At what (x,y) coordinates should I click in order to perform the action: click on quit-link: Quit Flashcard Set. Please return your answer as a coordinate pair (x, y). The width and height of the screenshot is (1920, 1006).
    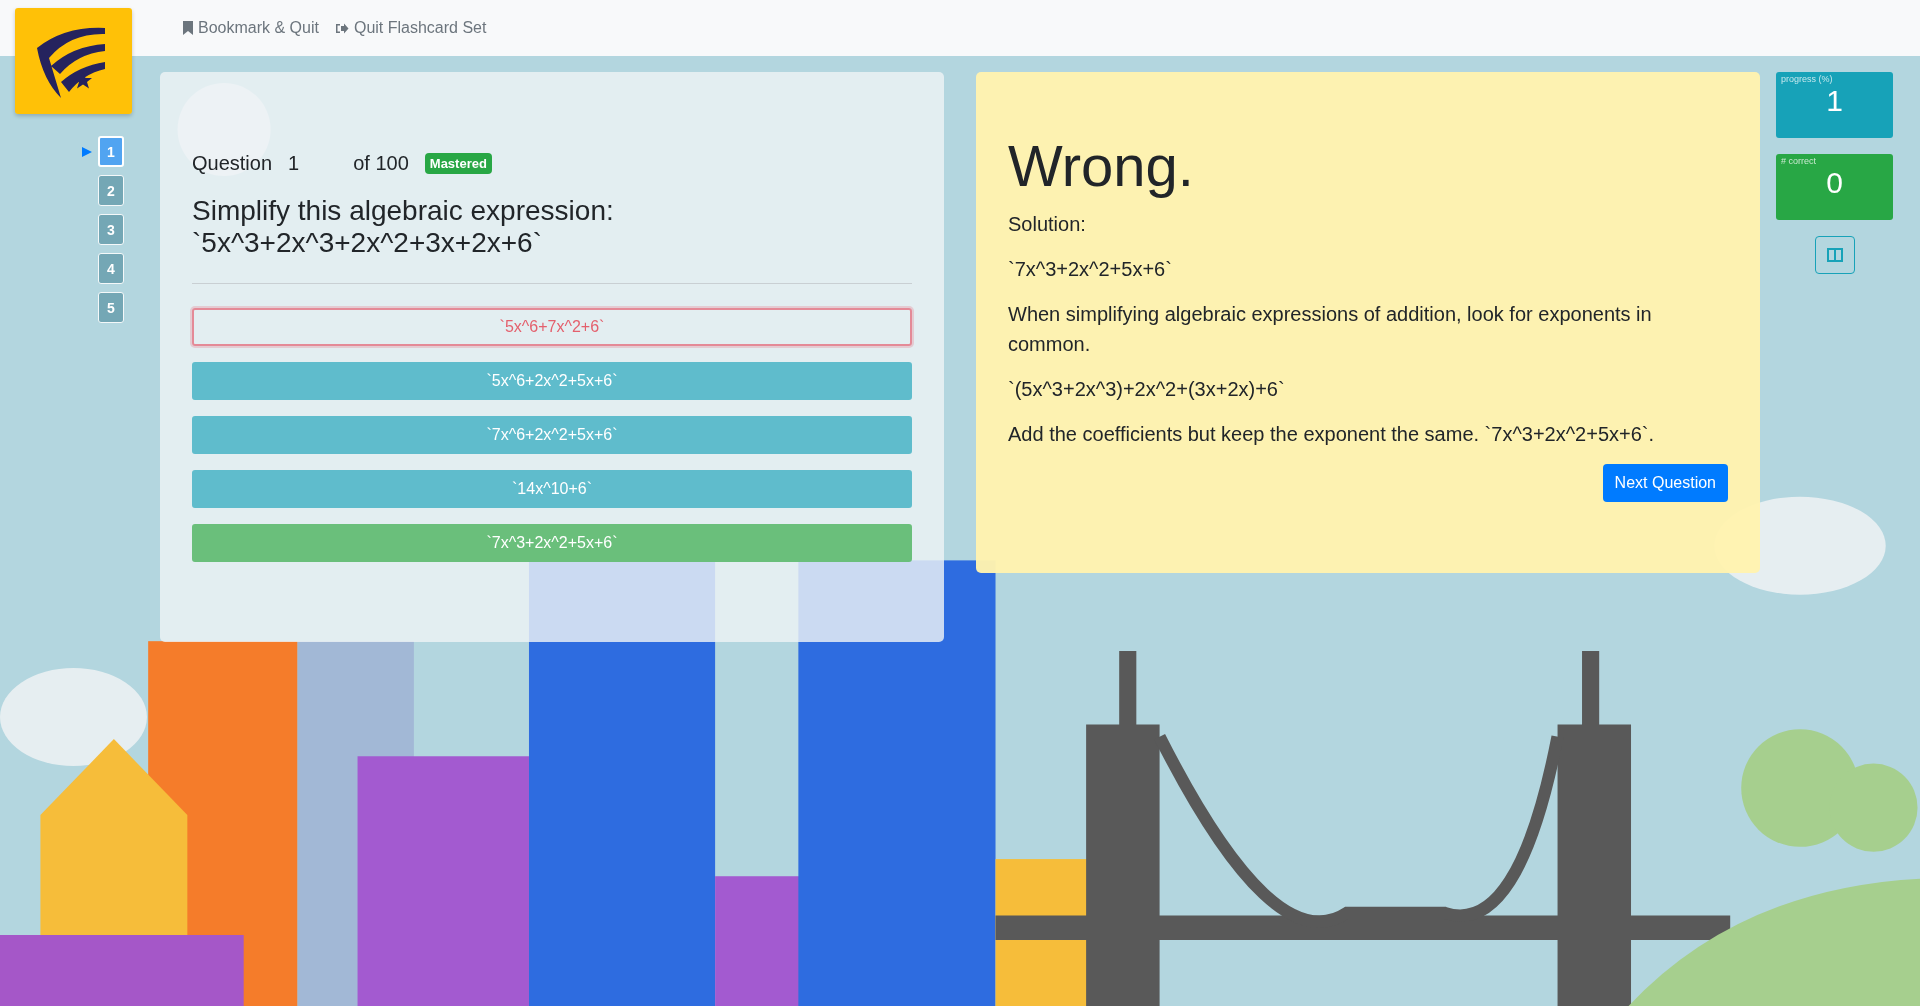
    Looking at the image, I should click on (410, 28).